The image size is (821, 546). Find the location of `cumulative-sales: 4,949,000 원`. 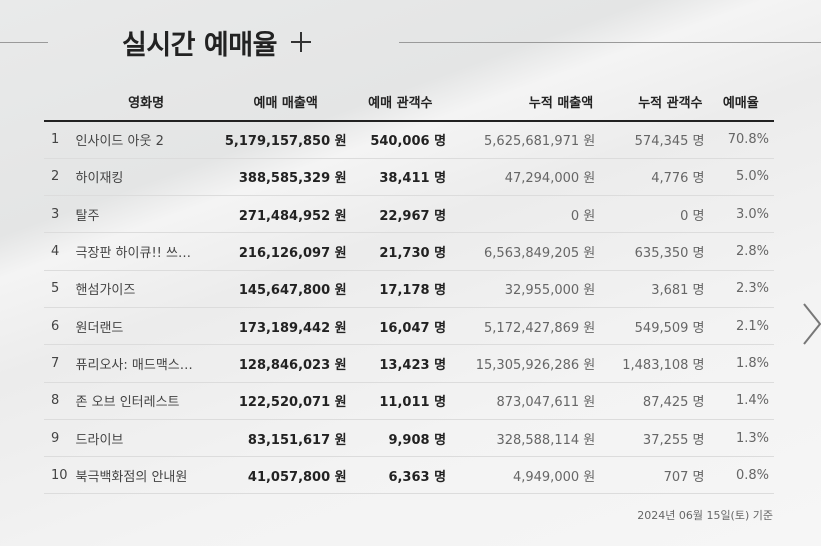

cumulative-sales: 4,949,000 원 is located at coordinates (525, 475).